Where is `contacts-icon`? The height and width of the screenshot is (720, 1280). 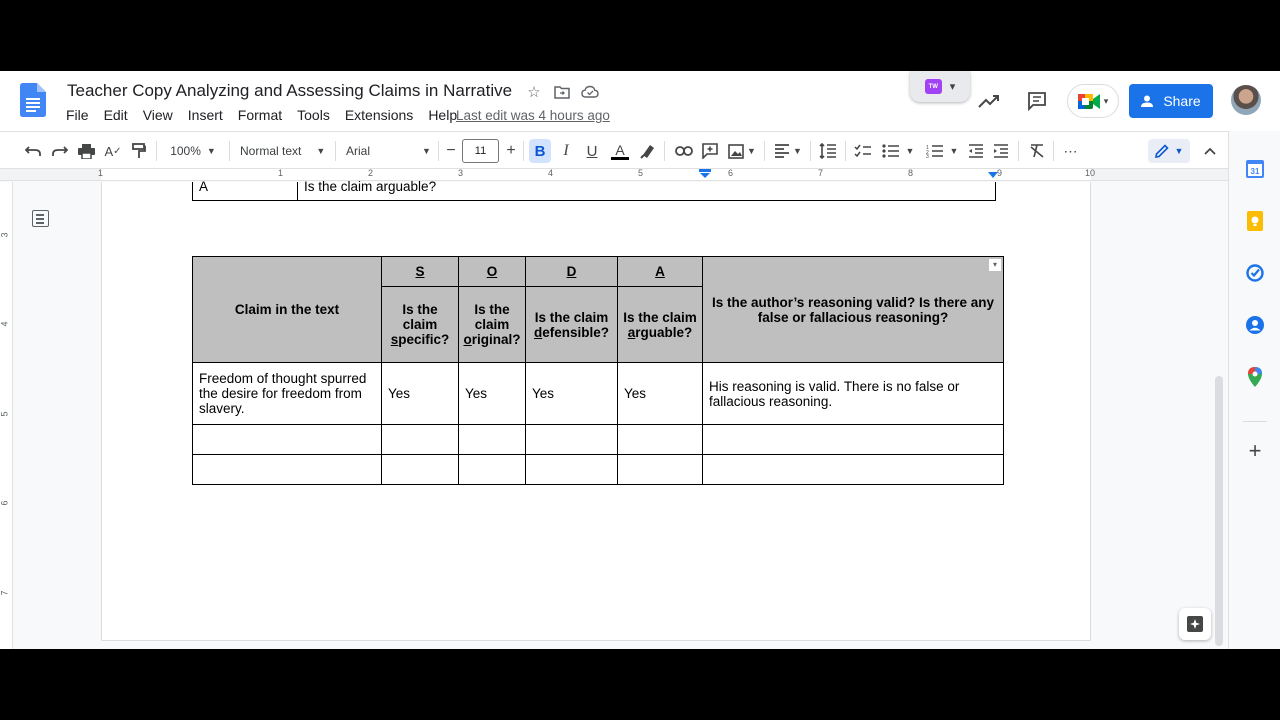
contacts-icon is located at coordinates (1255, 325).